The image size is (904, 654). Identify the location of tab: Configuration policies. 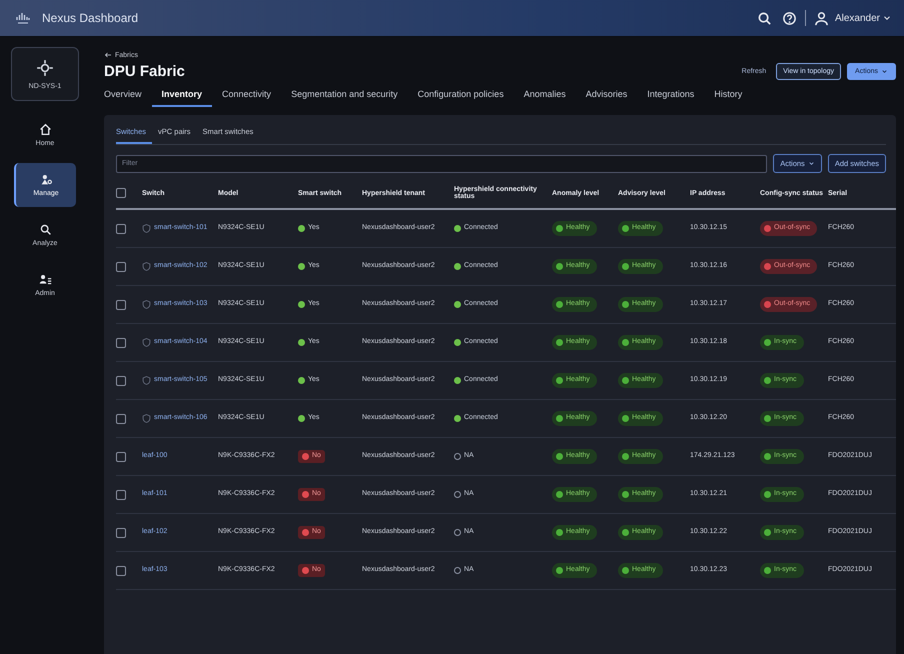
(461, 96).